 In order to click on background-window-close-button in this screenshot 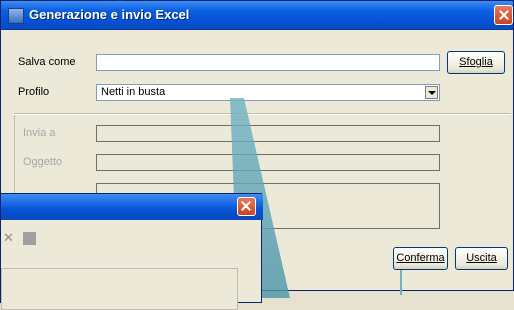, I will do `click(246, 206)`.